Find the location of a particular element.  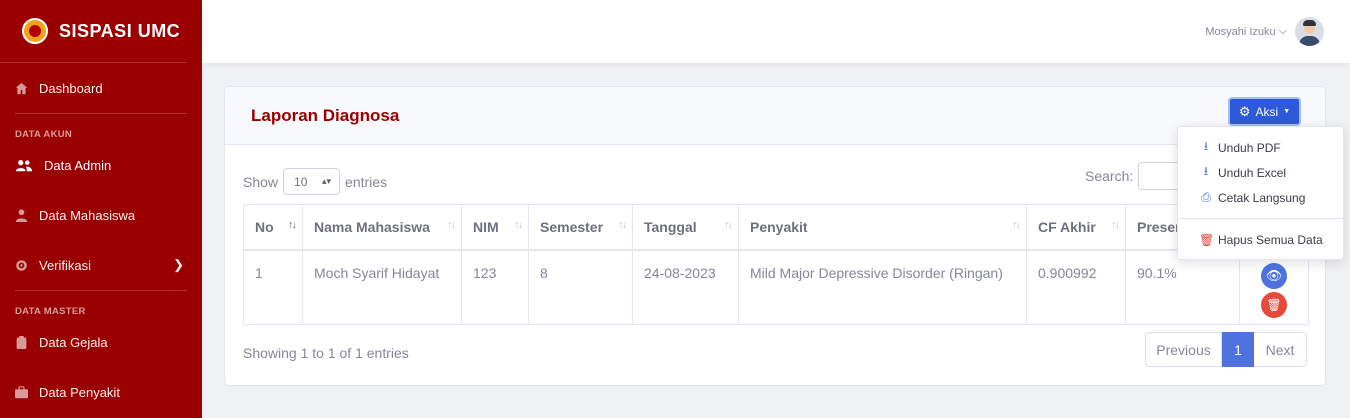

gear-icon: ⚙ is located at coordinates (1244, 111).